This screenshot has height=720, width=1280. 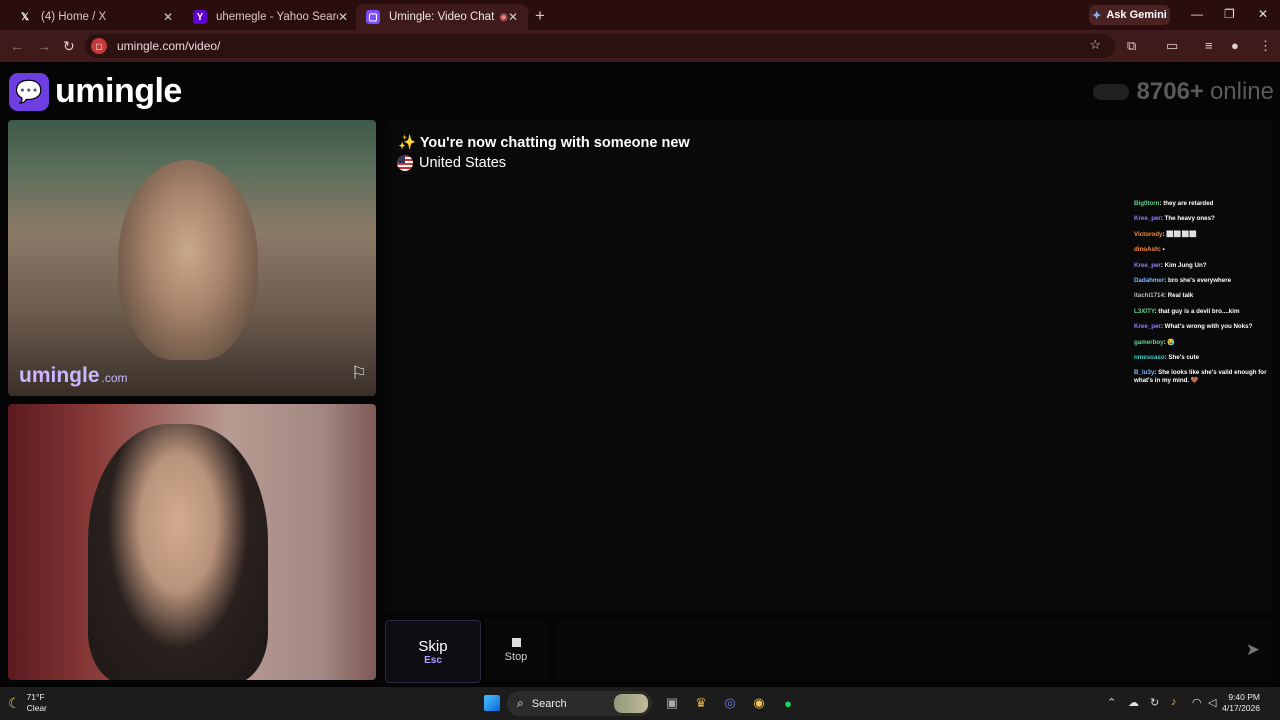 I want to click on stop-button: Stop, so click(x=516, y=650).